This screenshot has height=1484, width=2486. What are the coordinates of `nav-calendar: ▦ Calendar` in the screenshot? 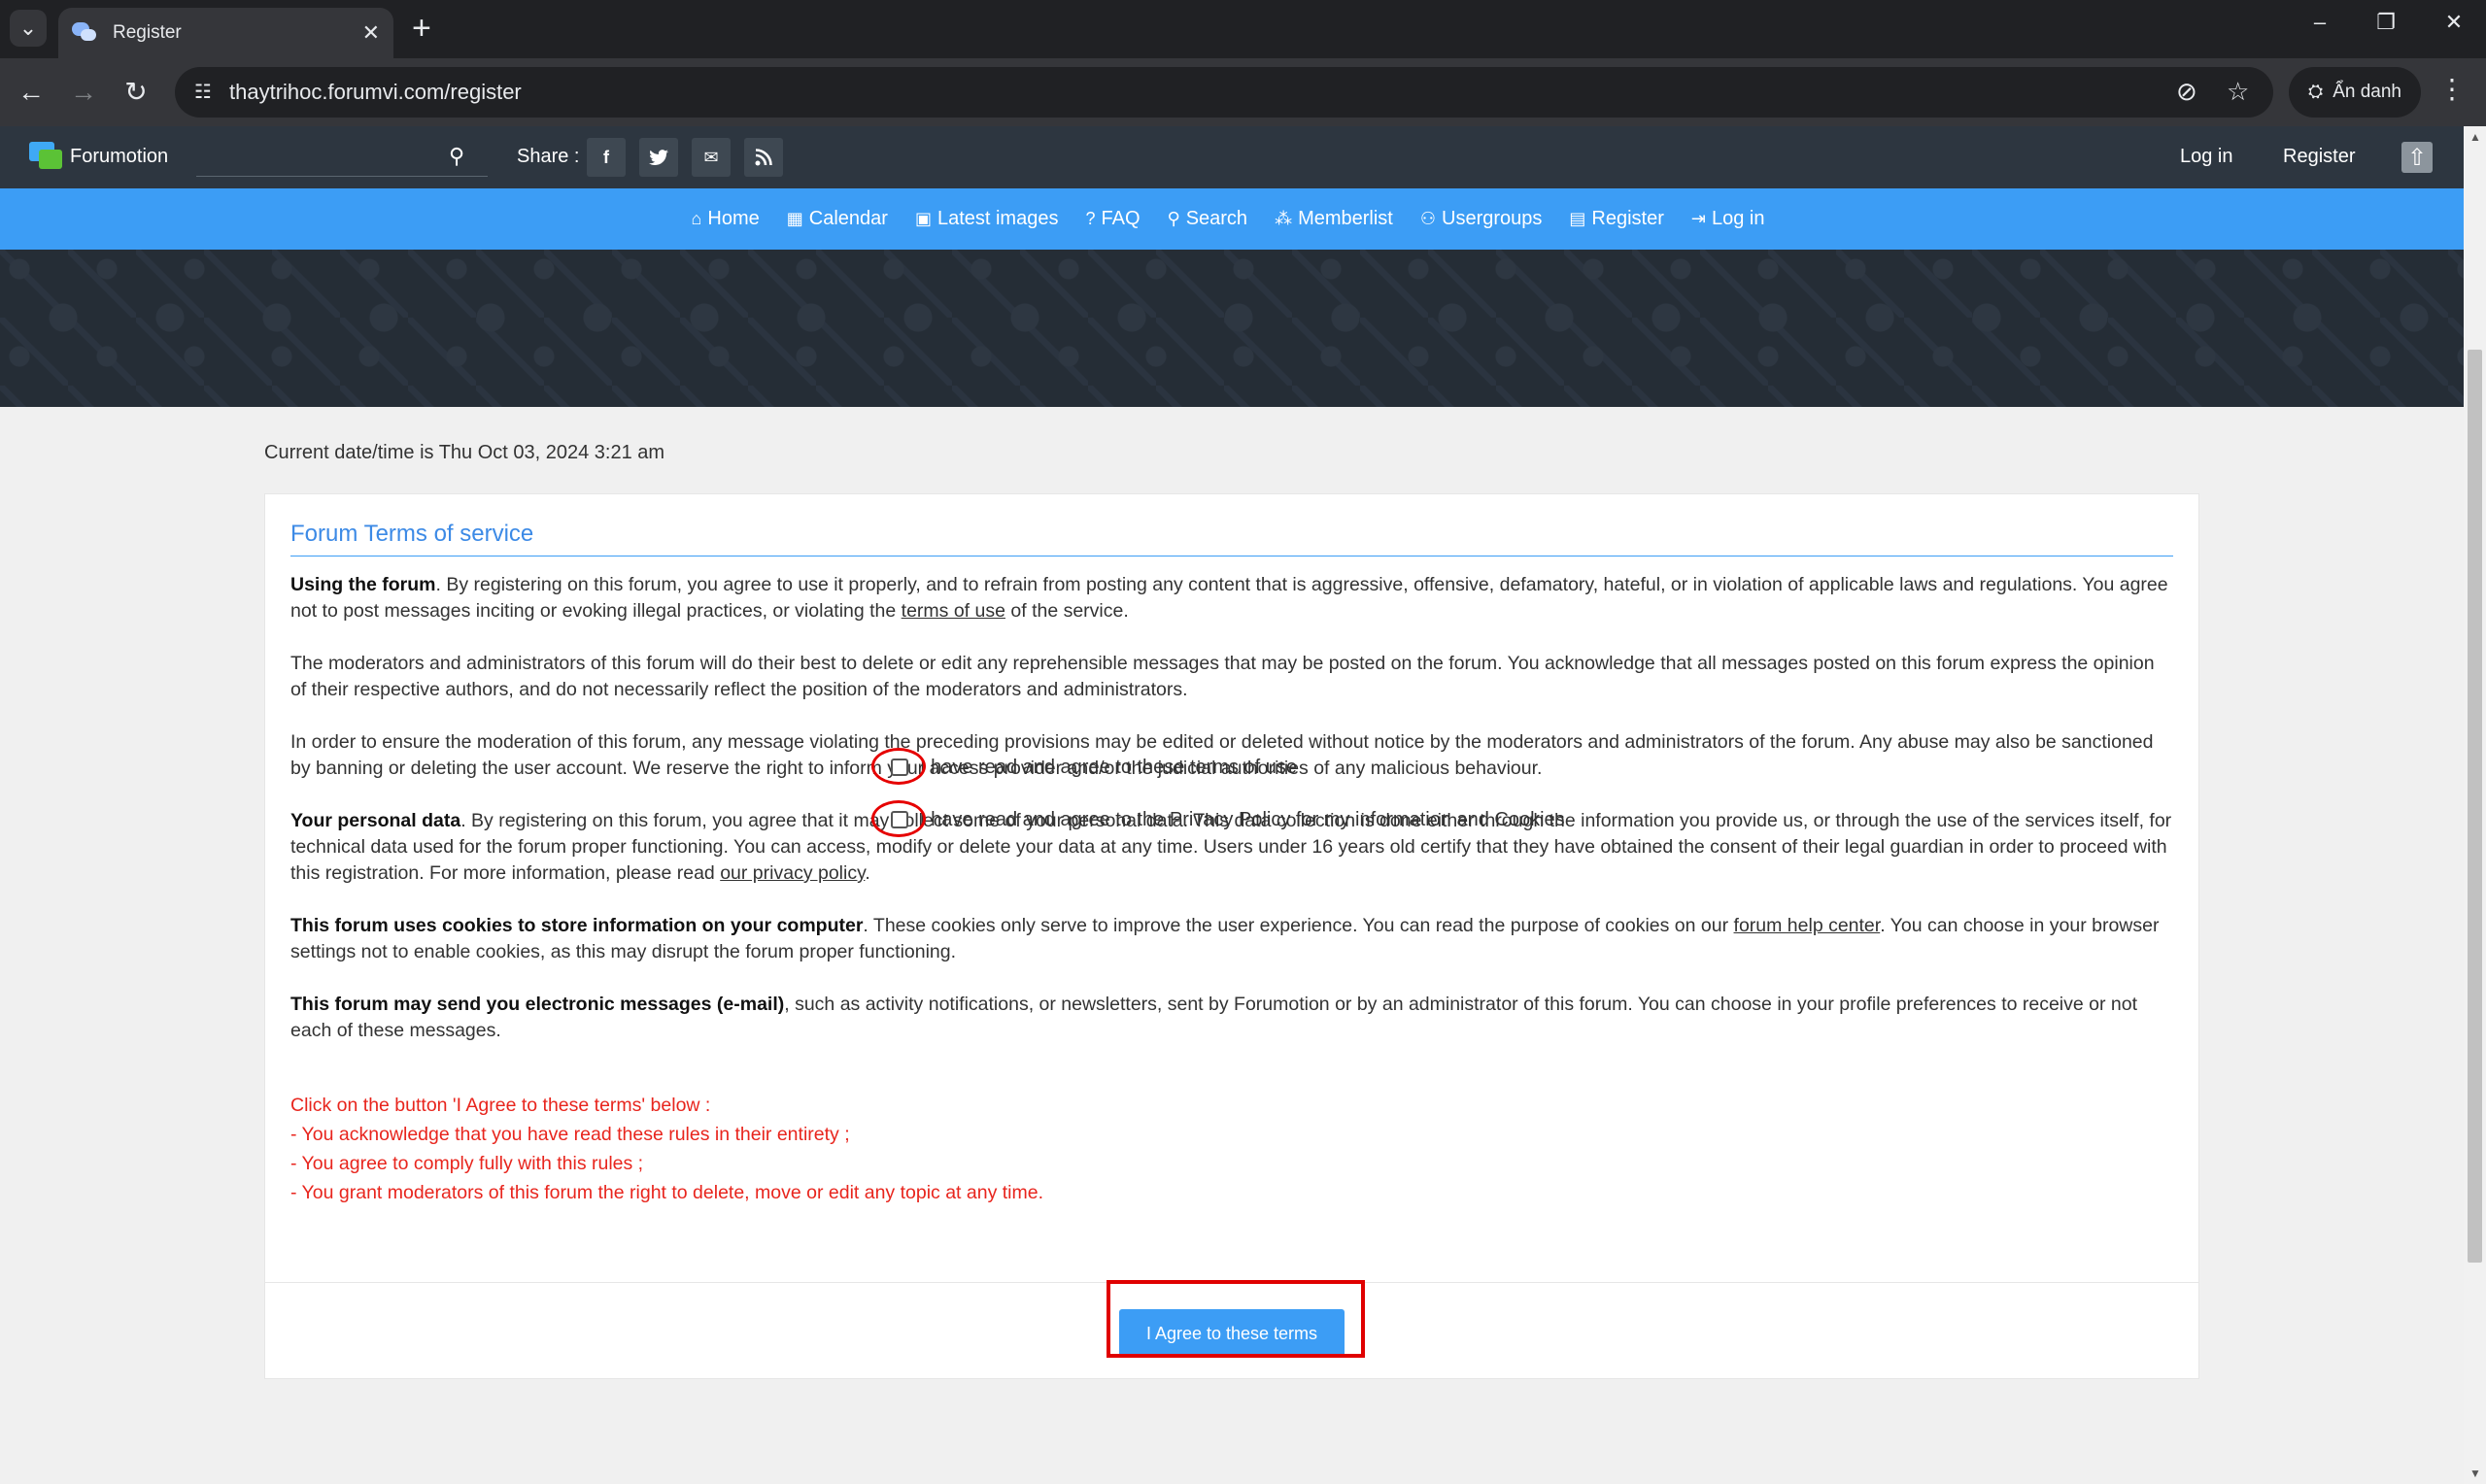 It's located at (837, 219).